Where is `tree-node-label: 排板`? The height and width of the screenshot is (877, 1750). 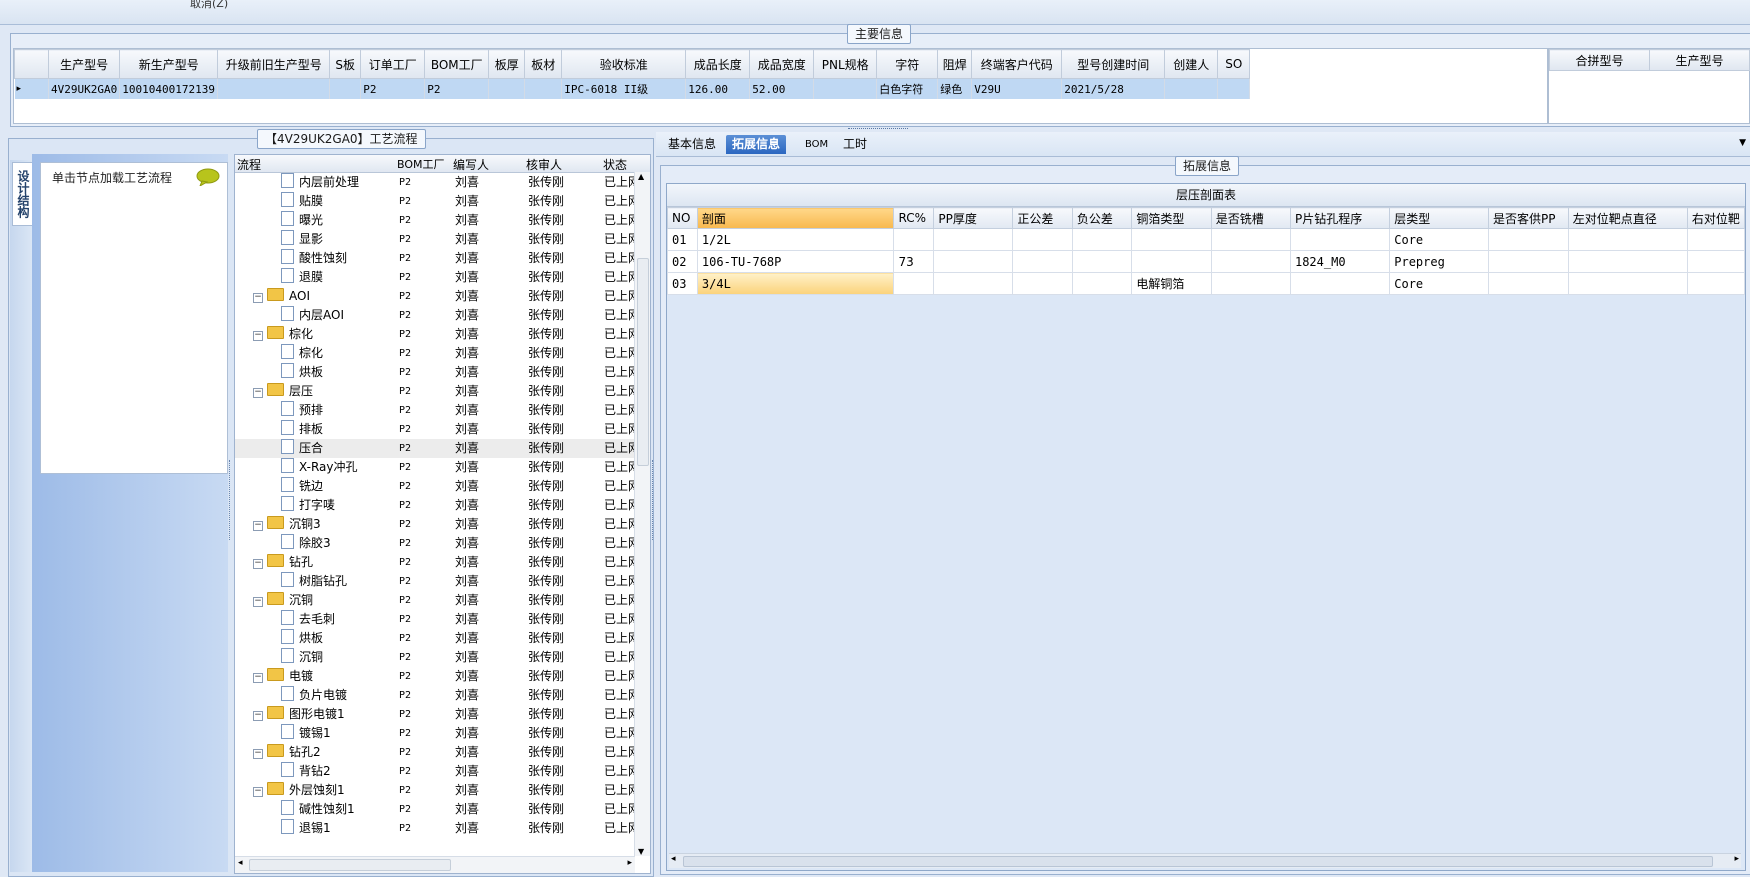
tree-node-label: 排板 is located at coordinates (302, 429).